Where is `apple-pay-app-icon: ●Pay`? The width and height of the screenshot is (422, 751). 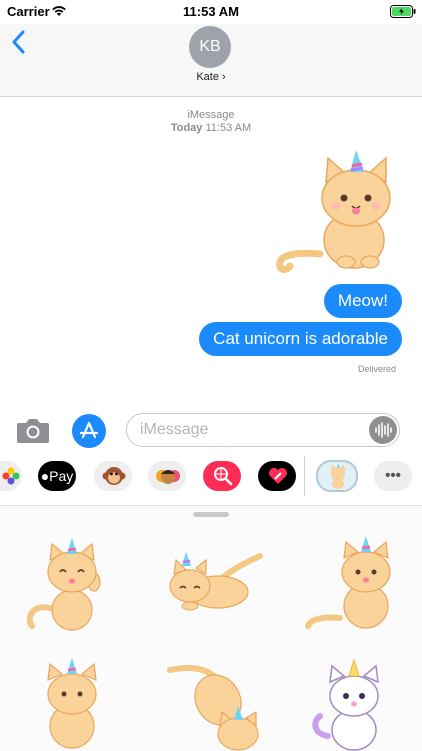
apple-pay-app-icon: ●Pay is located at coordinates (57, 476).